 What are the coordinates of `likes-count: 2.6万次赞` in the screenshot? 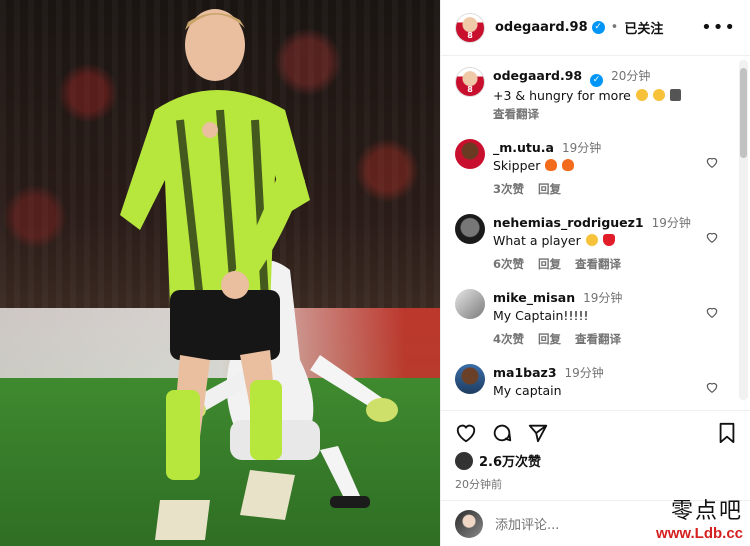 It's located at (510, 460).